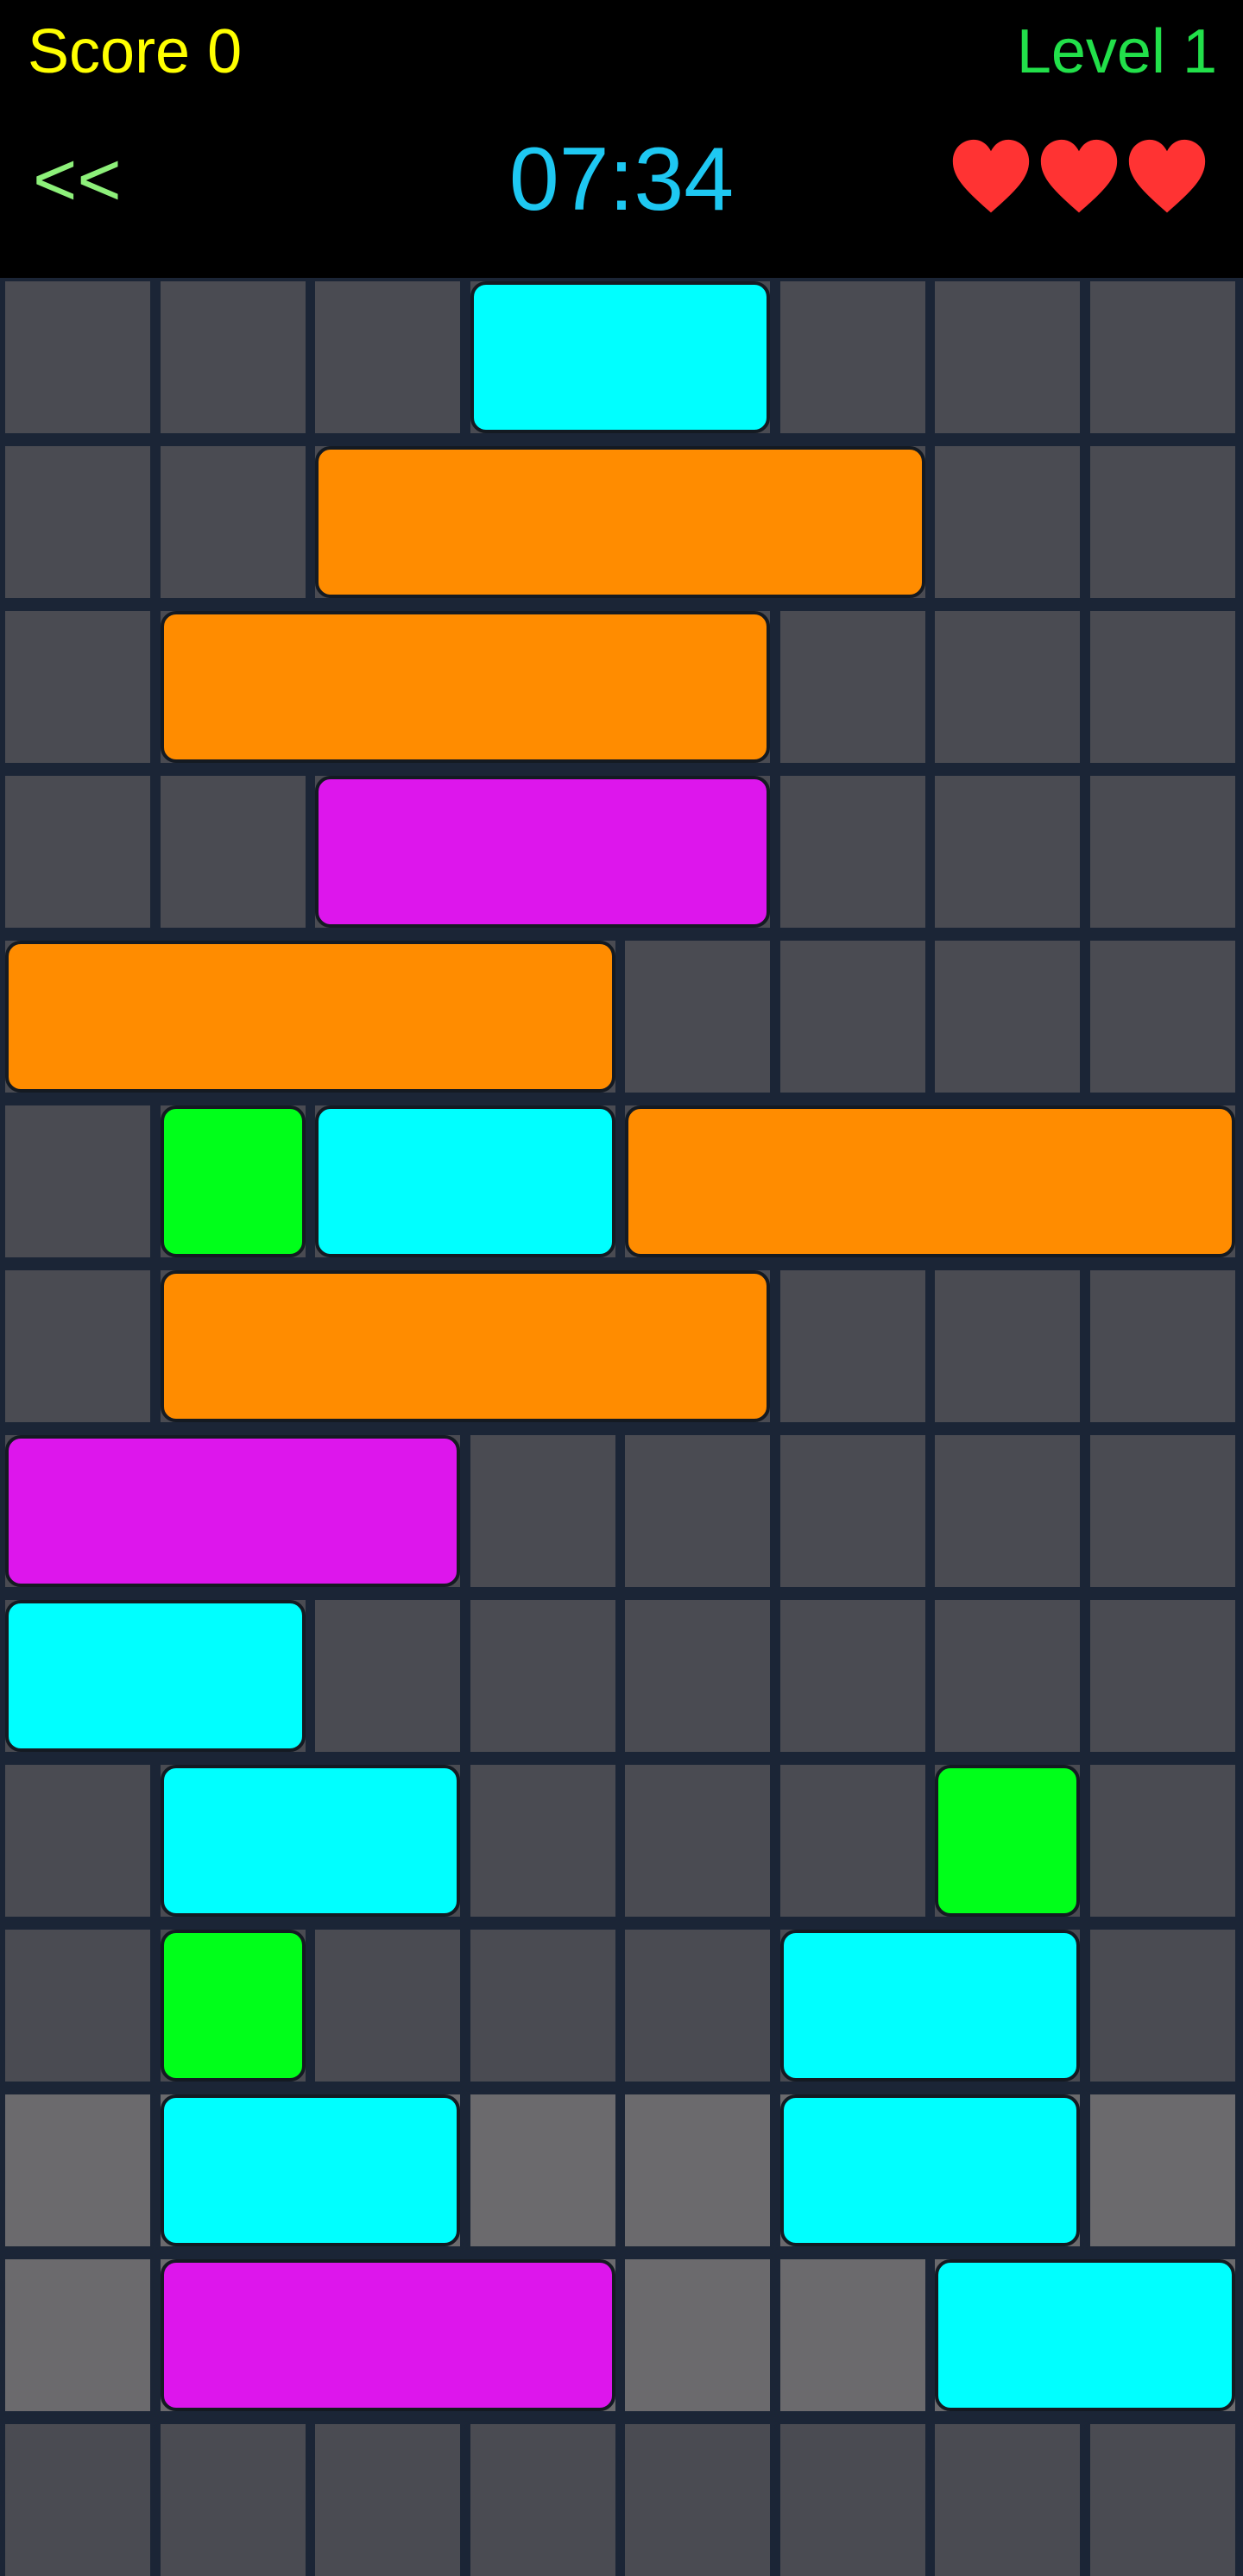 The height and width of the screenshot is (2576, 1243). I want to click on top-bar: Score 0 Level 1 << 07:34, so click(621, 139).